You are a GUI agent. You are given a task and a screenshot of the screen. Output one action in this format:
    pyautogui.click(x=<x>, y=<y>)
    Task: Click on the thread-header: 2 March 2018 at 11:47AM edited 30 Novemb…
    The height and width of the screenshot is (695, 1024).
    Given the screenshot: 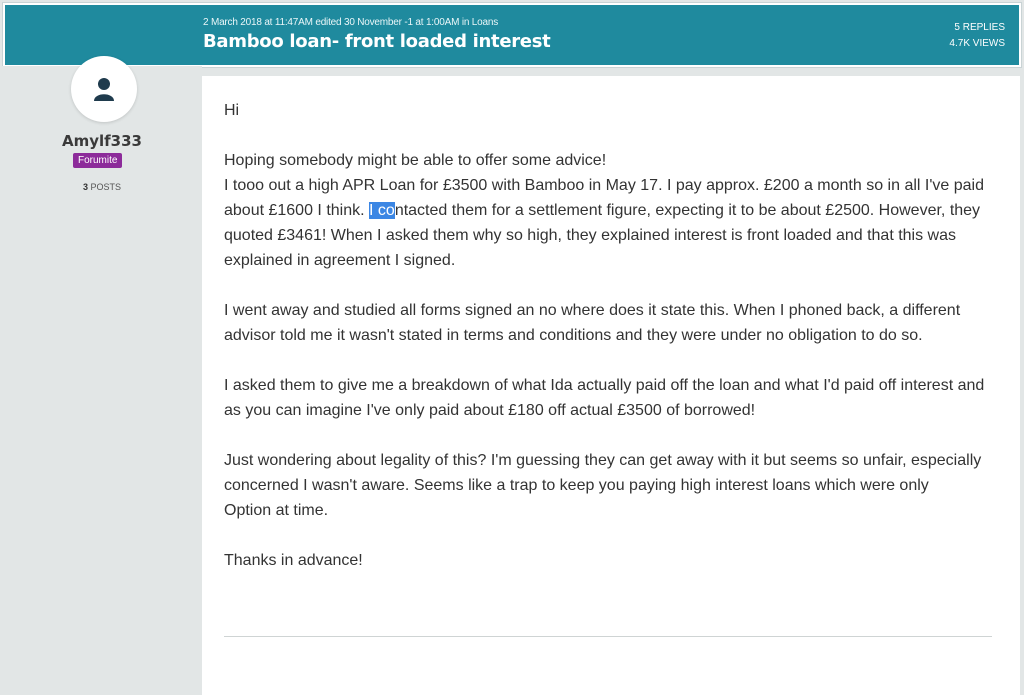 What is the action you would take?
    pyautogui.click(x=512, y=35)
    